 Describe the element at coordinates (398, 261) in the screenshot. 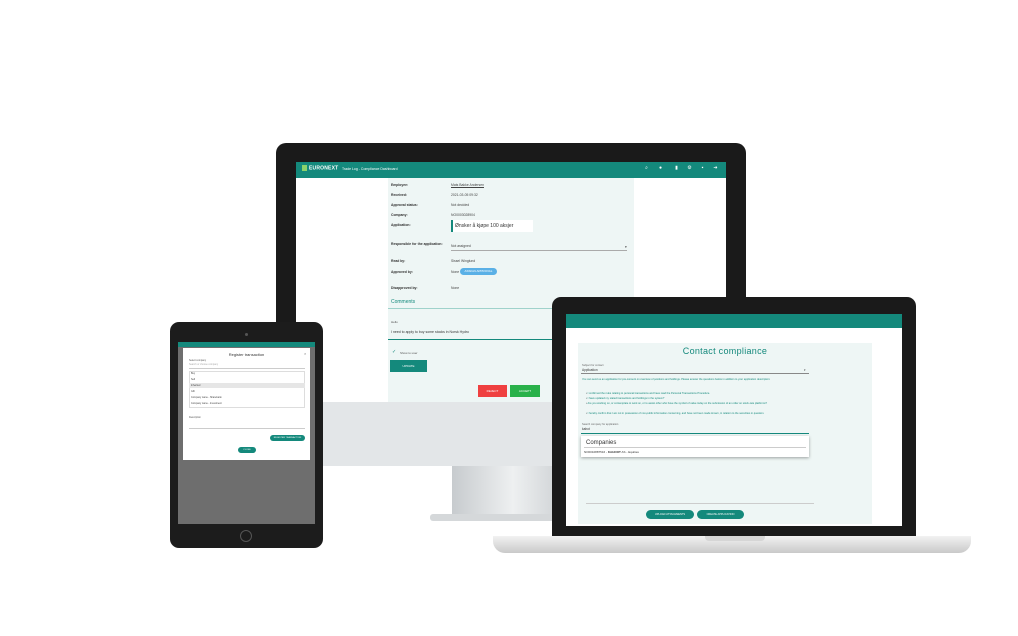

I see `read-by-label: Read by:` at that location.